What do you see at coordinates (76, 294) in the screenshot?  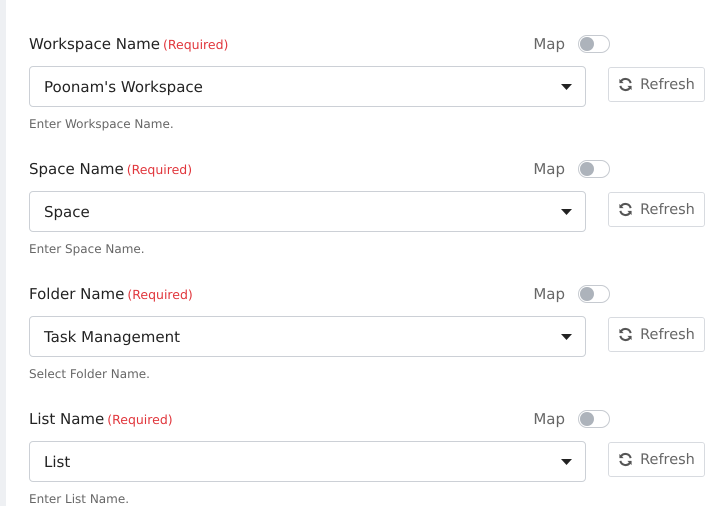 I see `field-label: Folder Name` at bounding box center [76, 294].